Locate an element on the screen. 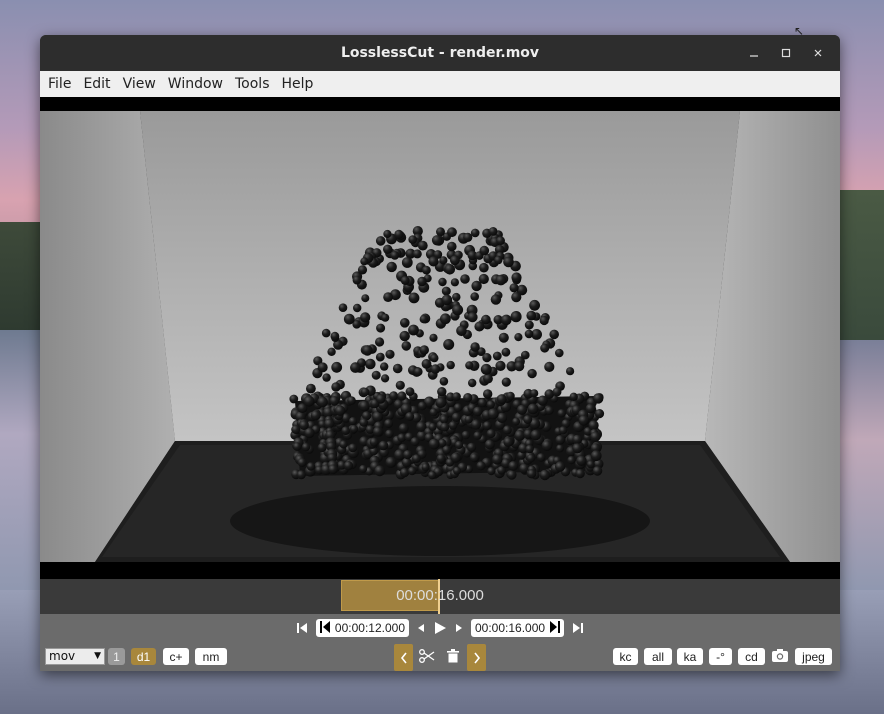  desktop-background-water-right is located at coordinates (862, 465).